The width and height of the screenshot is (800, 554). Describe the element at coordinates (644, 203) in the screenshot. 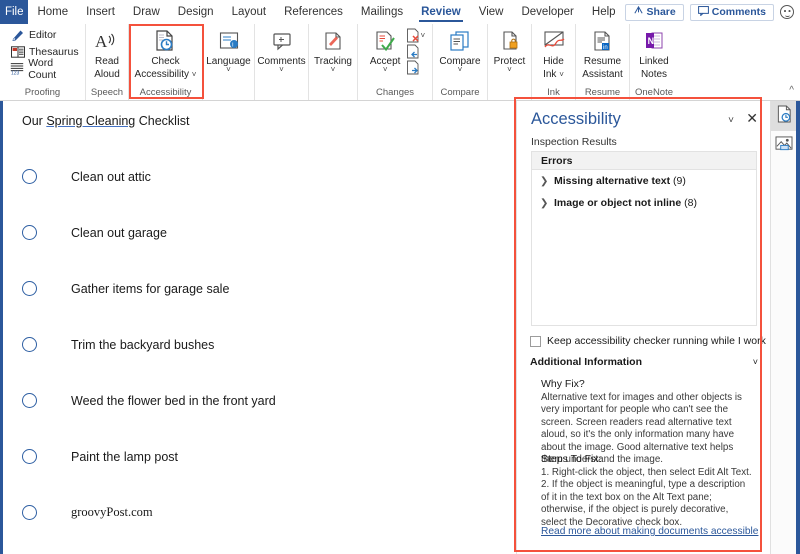

I see `error-group-image-not-inline: ❯ Image or object not inline (8)` at that location.